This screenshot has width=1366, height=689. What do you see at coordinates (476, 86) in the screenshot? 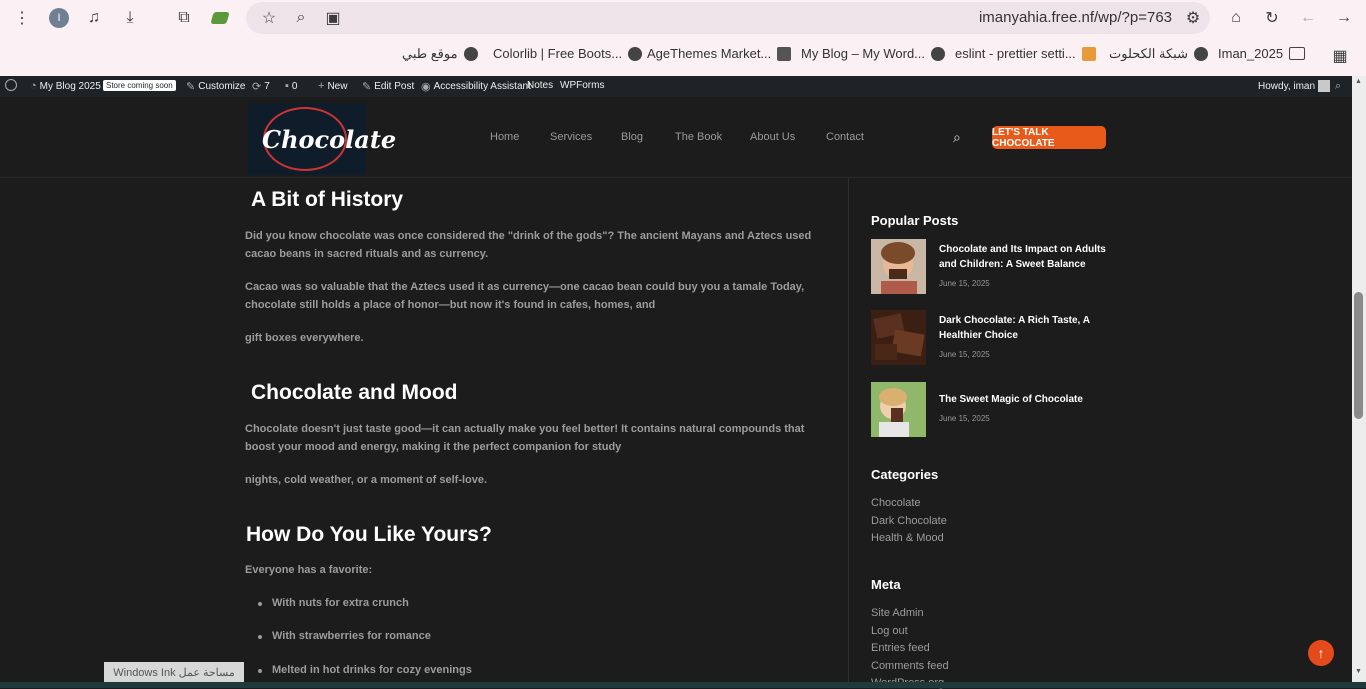
I see `accessibility-link: ◉ Accessibility Assistant` at bounding box center [476, 86].